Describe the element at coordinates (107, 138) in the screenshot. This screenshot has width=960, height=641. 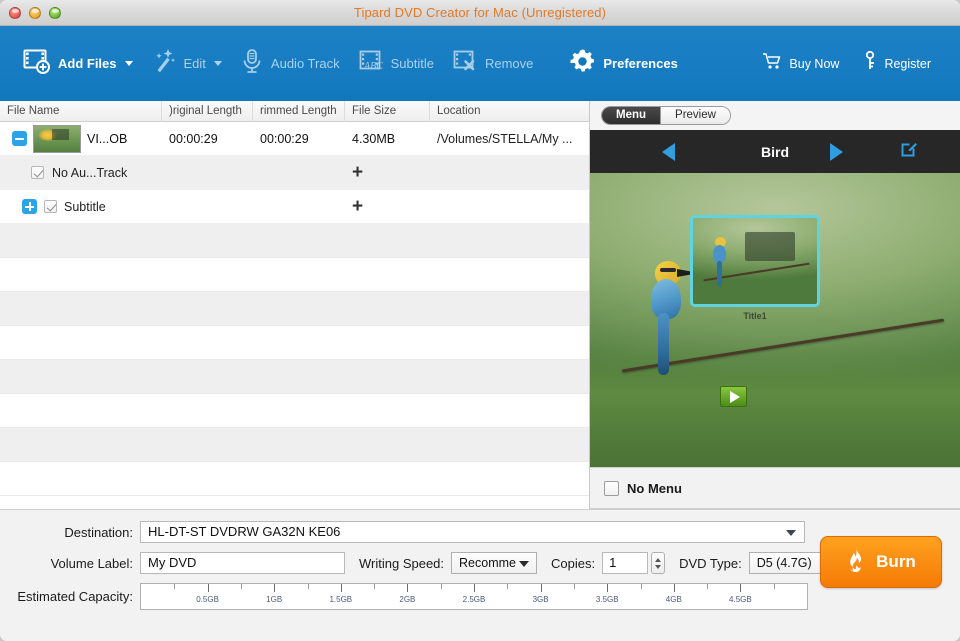
I see `file-name-label: VI...OB` at that location.